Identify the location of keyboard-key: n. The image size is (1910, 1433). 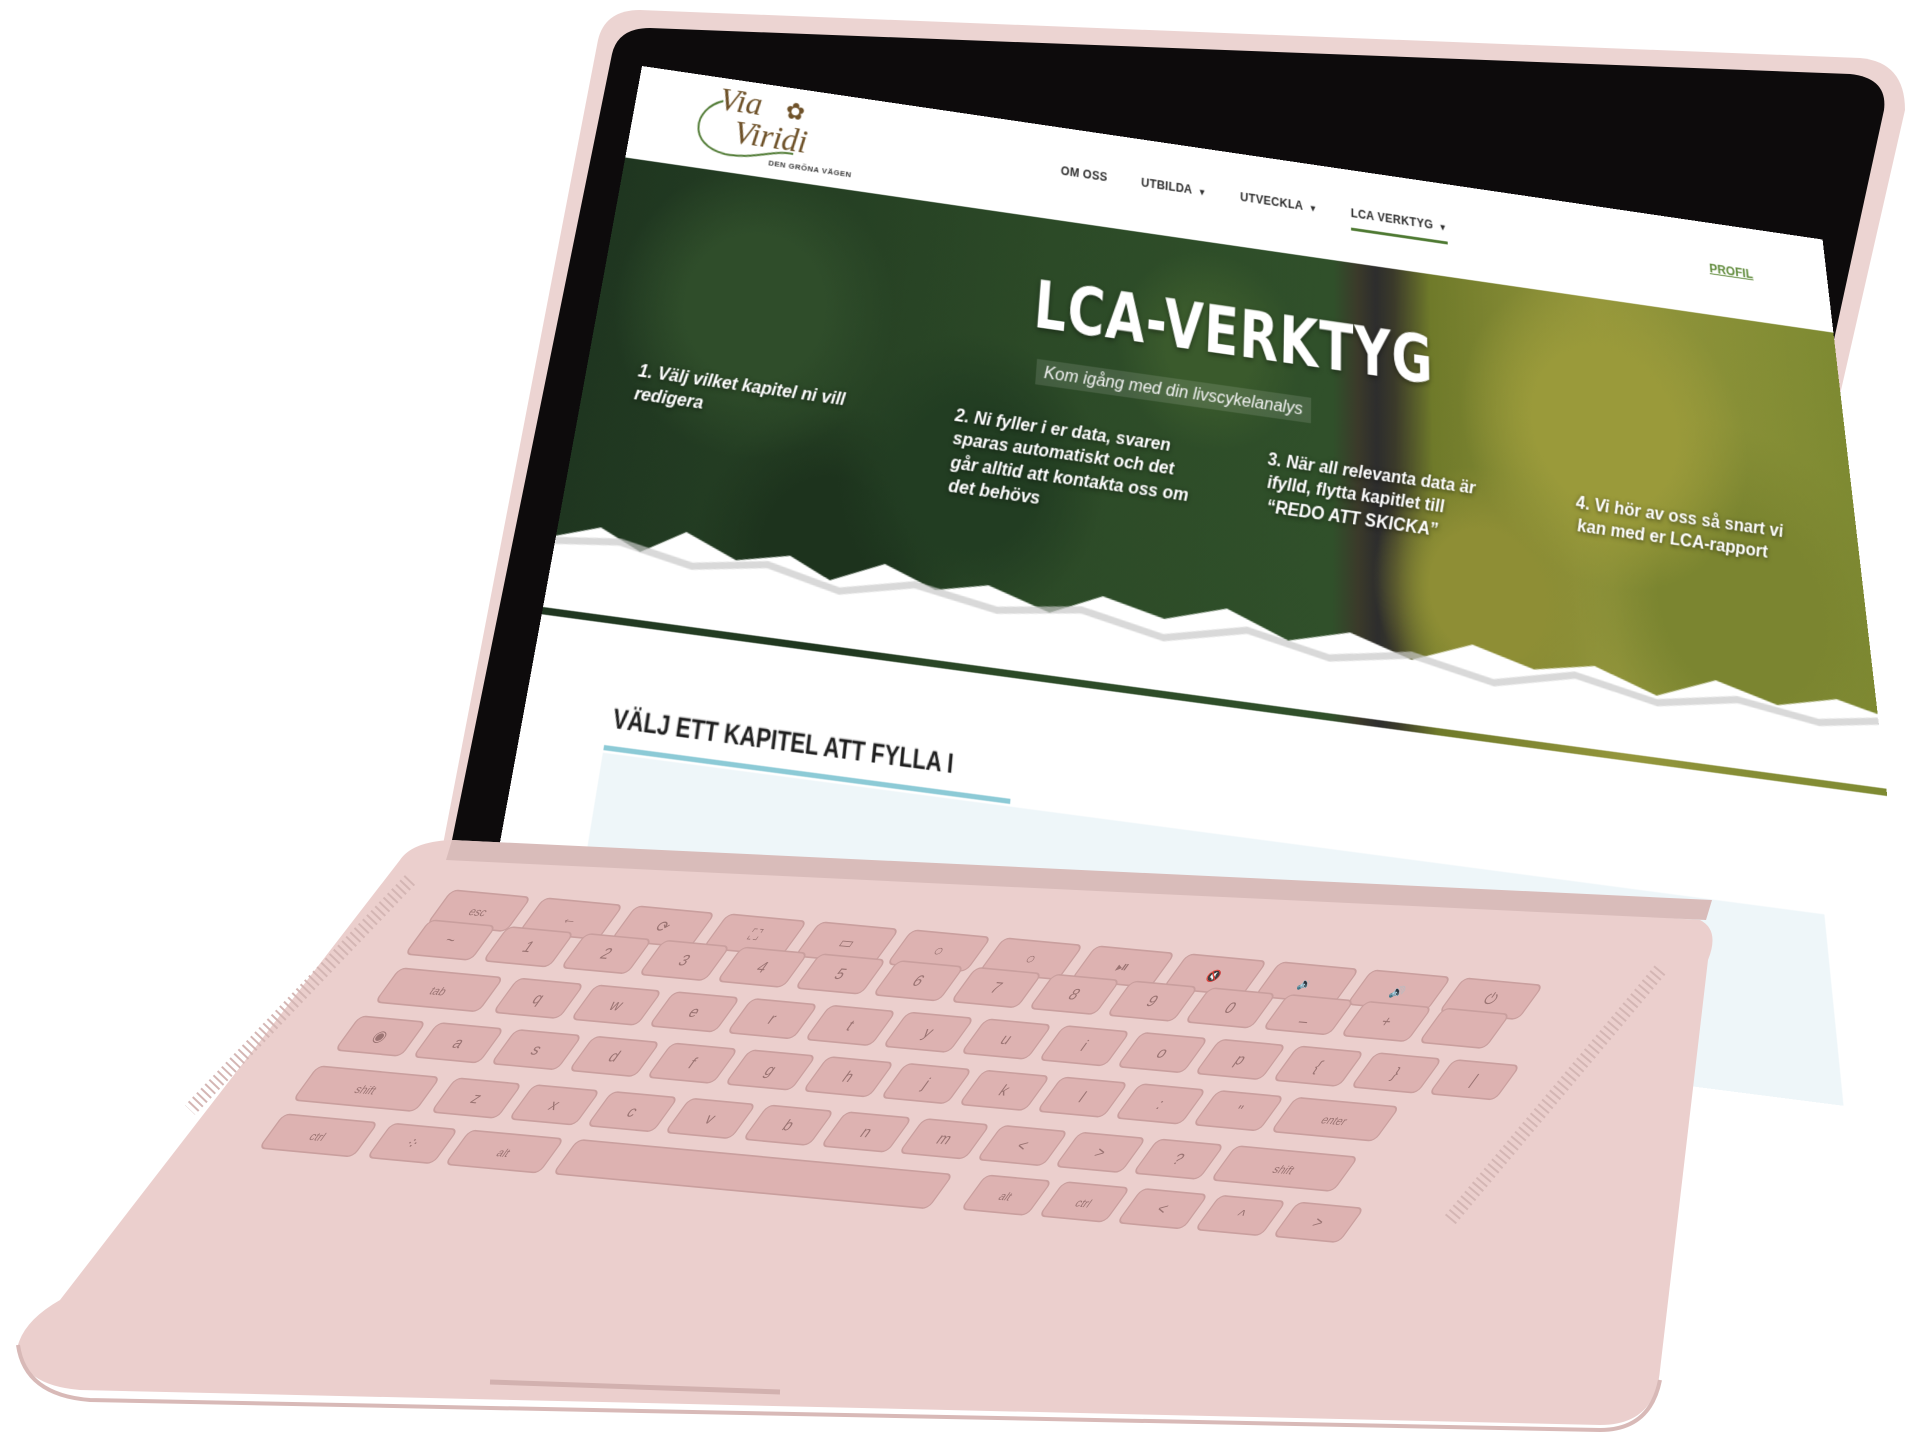
(866, 1132).